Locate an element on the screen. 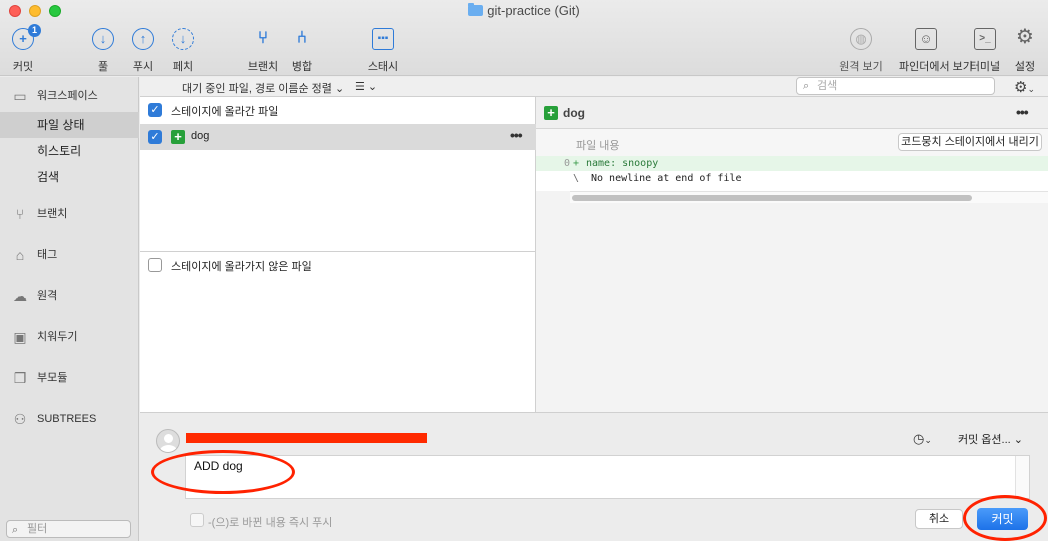 The height and width of the screenshot is (541, 1048). sidebar-item-label: SUBTREES is located at coordinates (67, 419).